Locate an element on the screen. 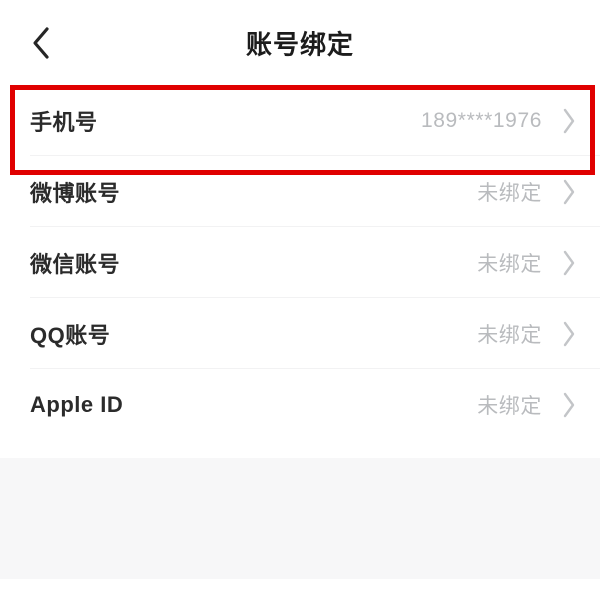 The height and width of the screenshot is (600, 600). list-bottom-spacer is located at coordinates (300, 449).